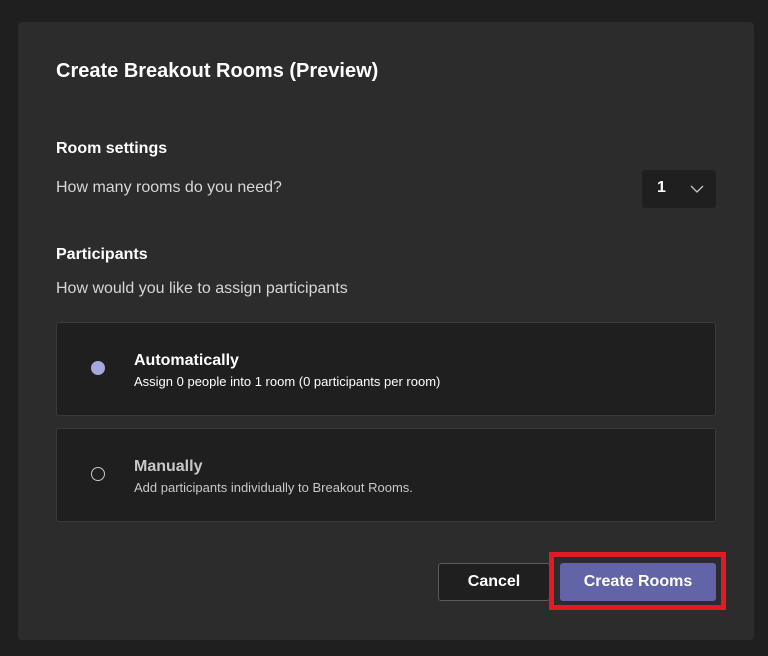 The width and height of the screenshot is (768, 656). What do you see at coordinates (168, 466) in the screenshot?
I see `option-title: Manually` at bounding box center [168, 466].